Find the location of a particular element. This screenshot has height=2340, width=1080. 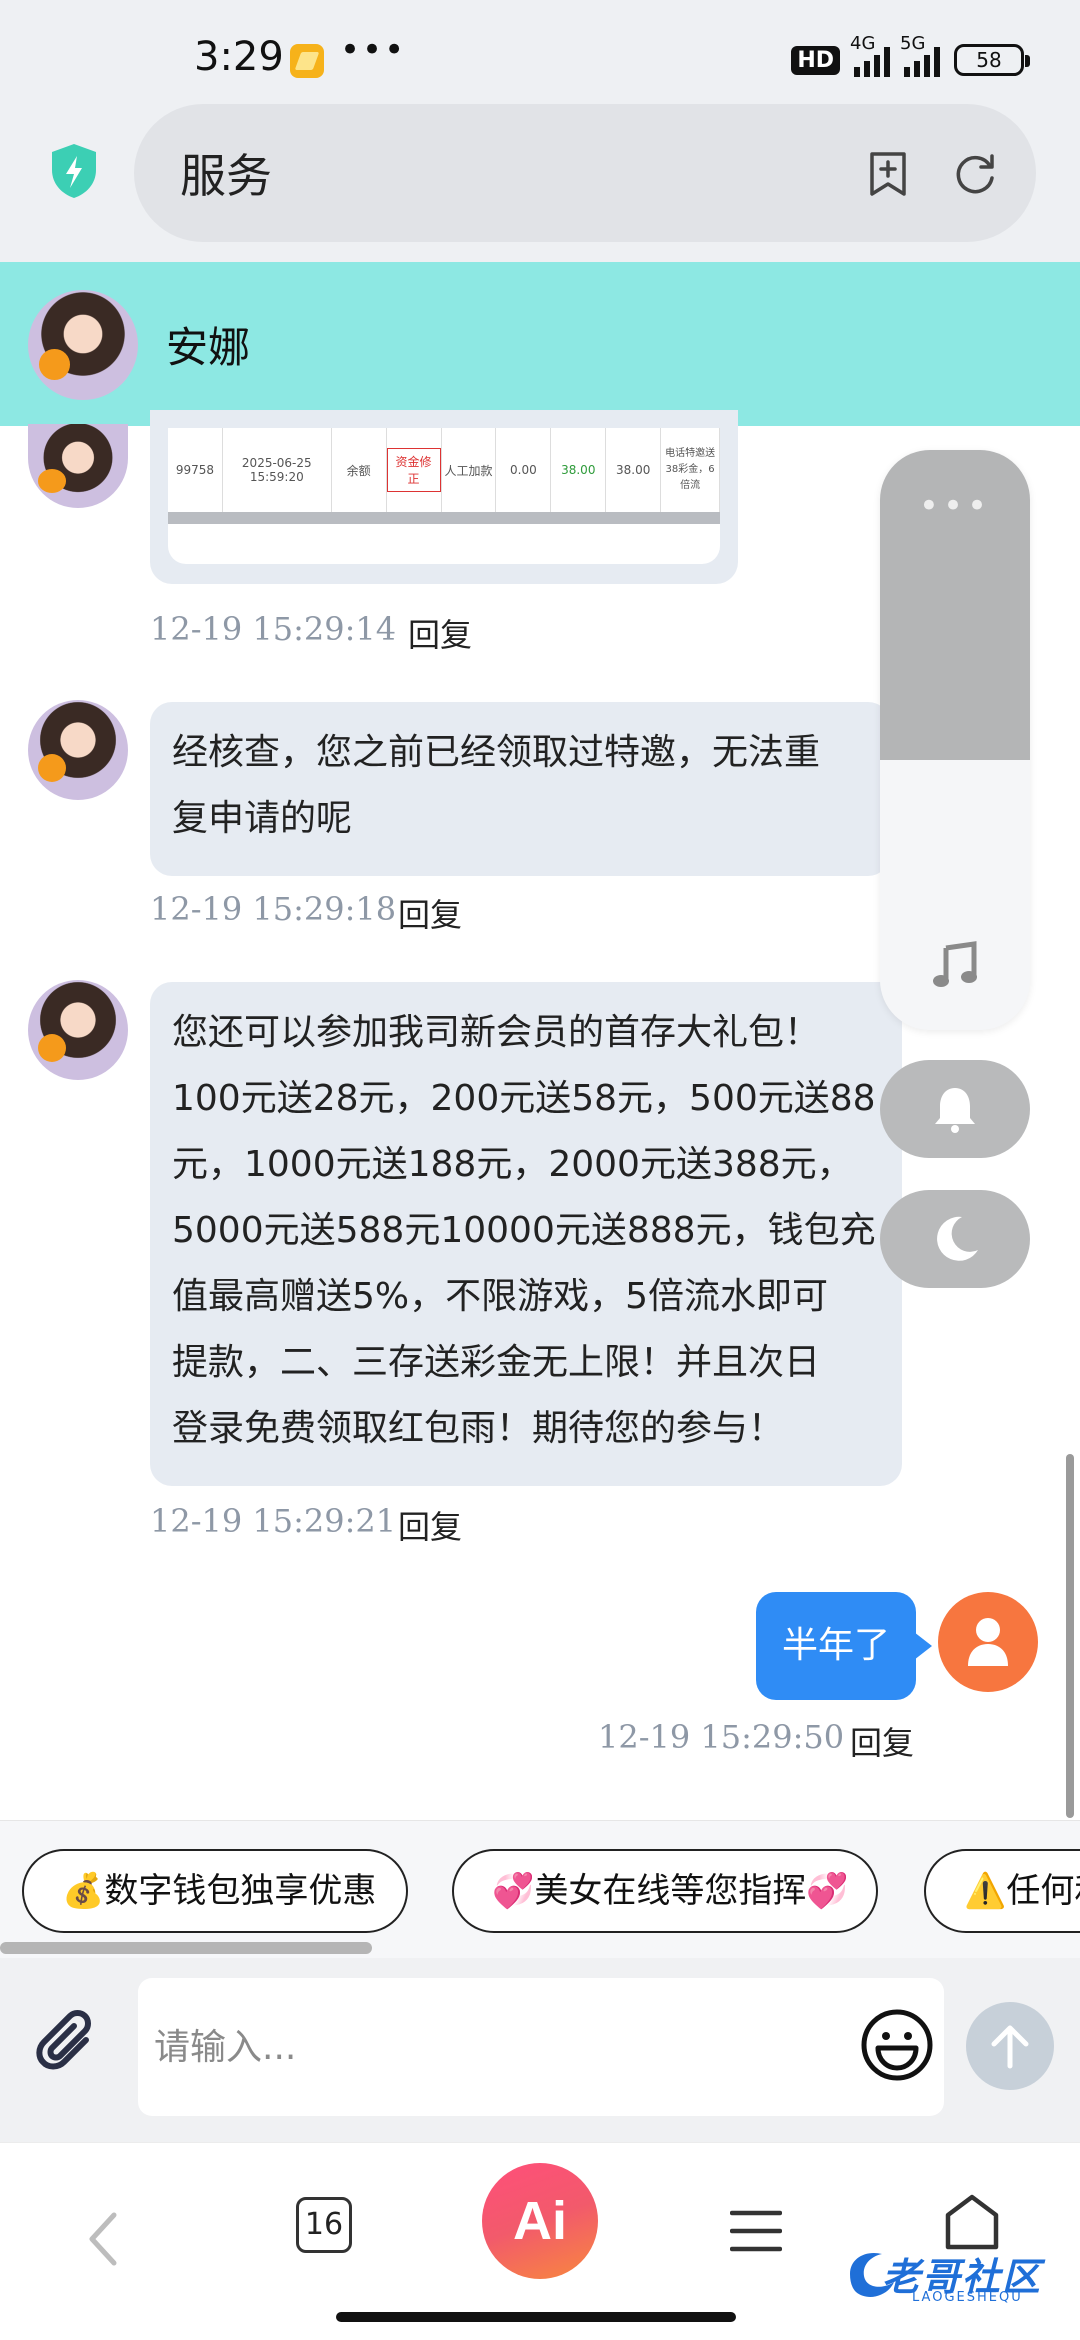

floating-media-panel: ••• is located at coordinates (955, 740).